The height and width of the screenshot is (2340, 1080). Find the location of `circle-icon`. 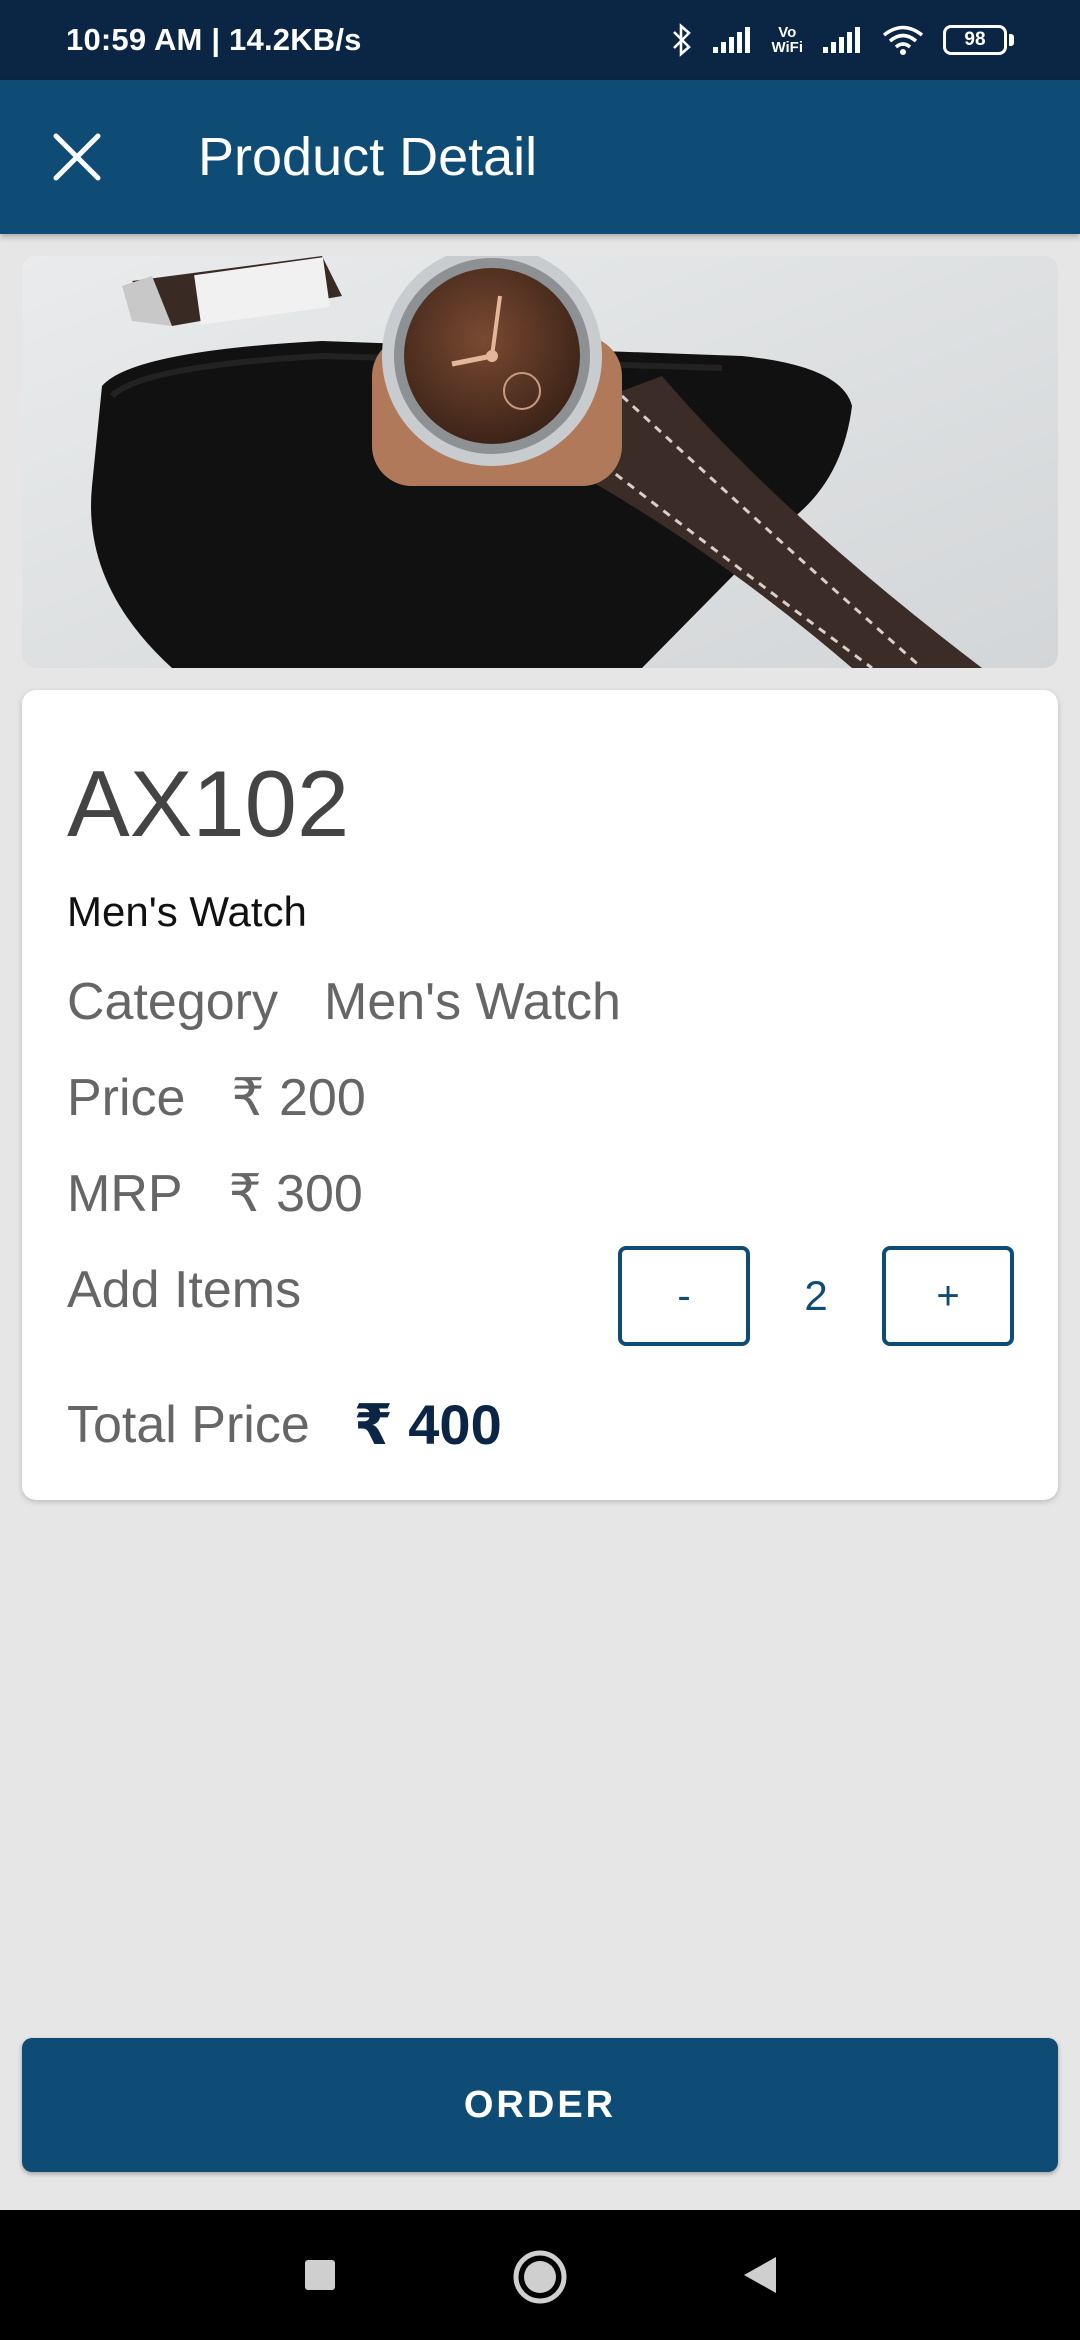

circle-icon is located at coordinates (540, 2277).